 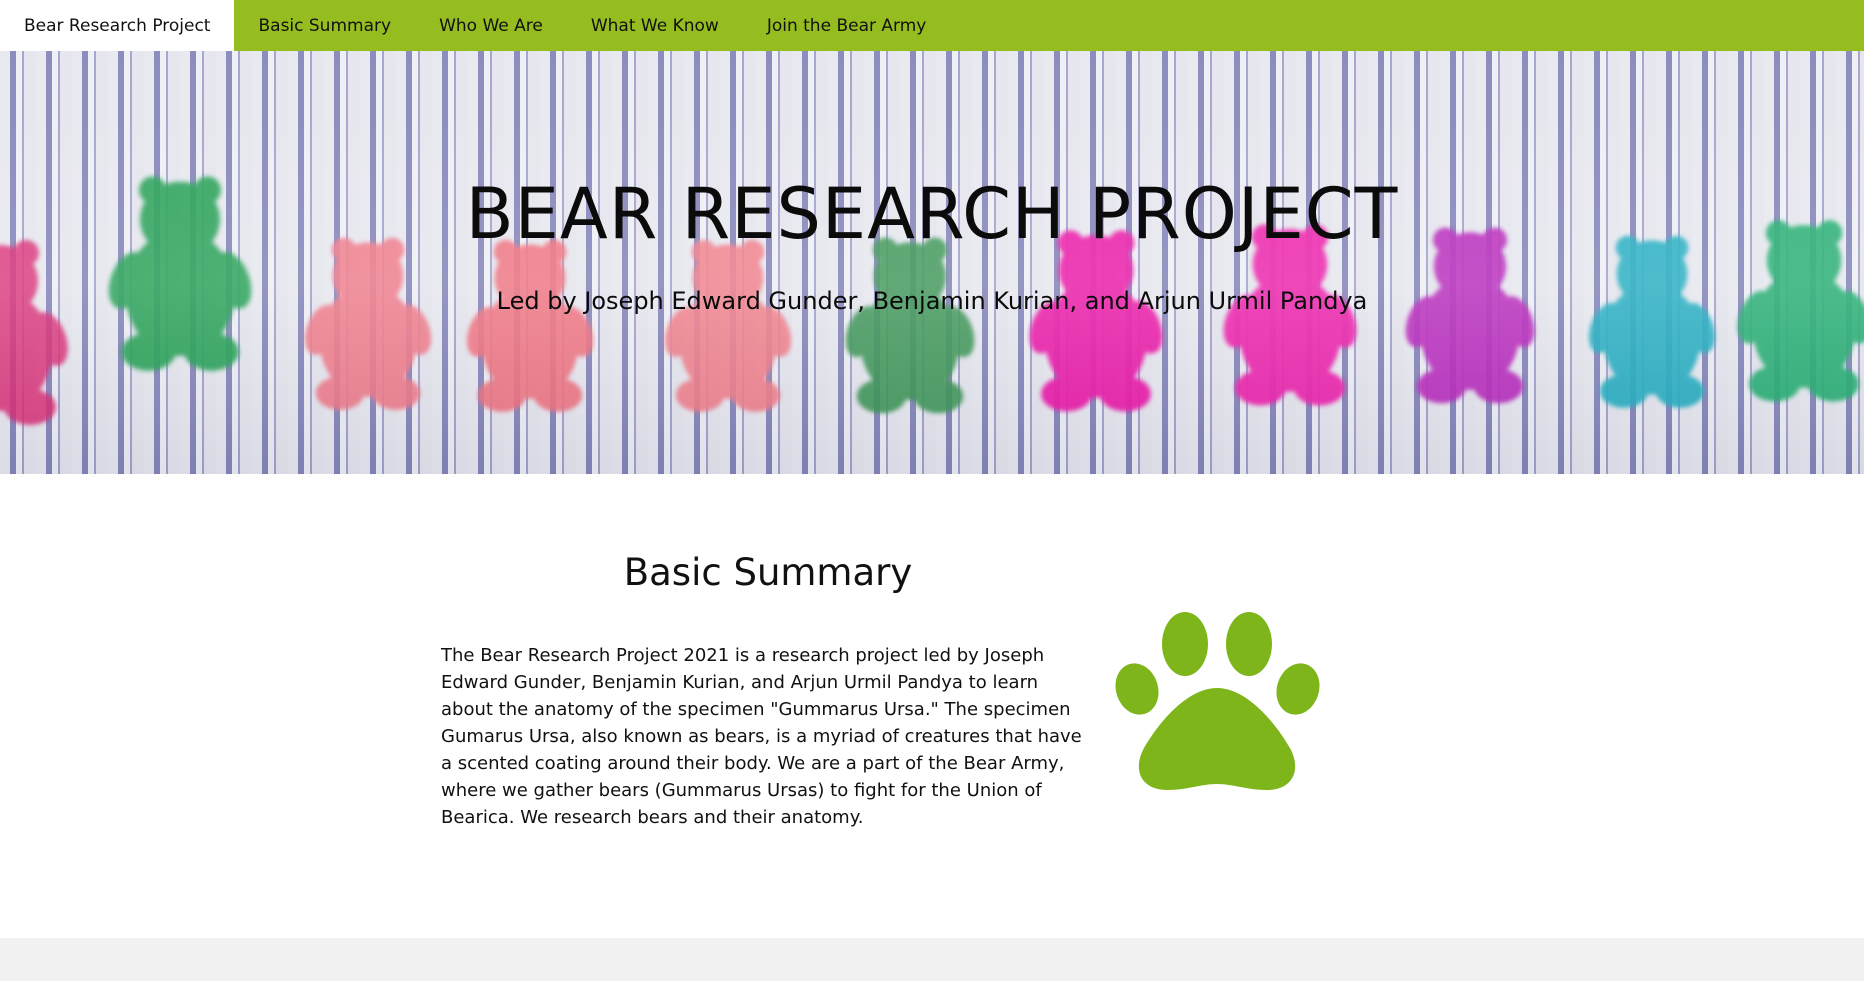 What do you see at coordinates (847, 25) in the screenshot?
I see `nav-item-join-the-bear-army: Join the Bear Army` at bounding box center [847, 25].